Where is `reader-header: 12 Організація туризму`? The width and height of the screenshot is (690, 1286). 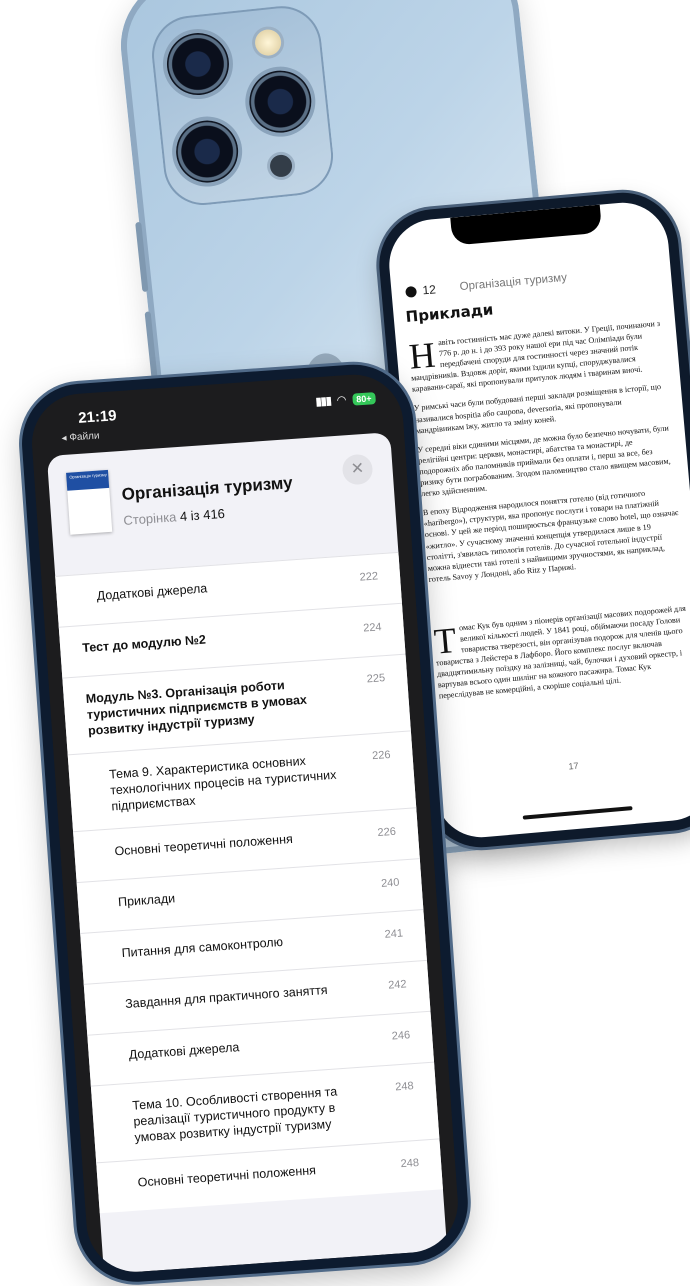 reader-header: 12 Організація туризму is located at coordinates (533, 281).